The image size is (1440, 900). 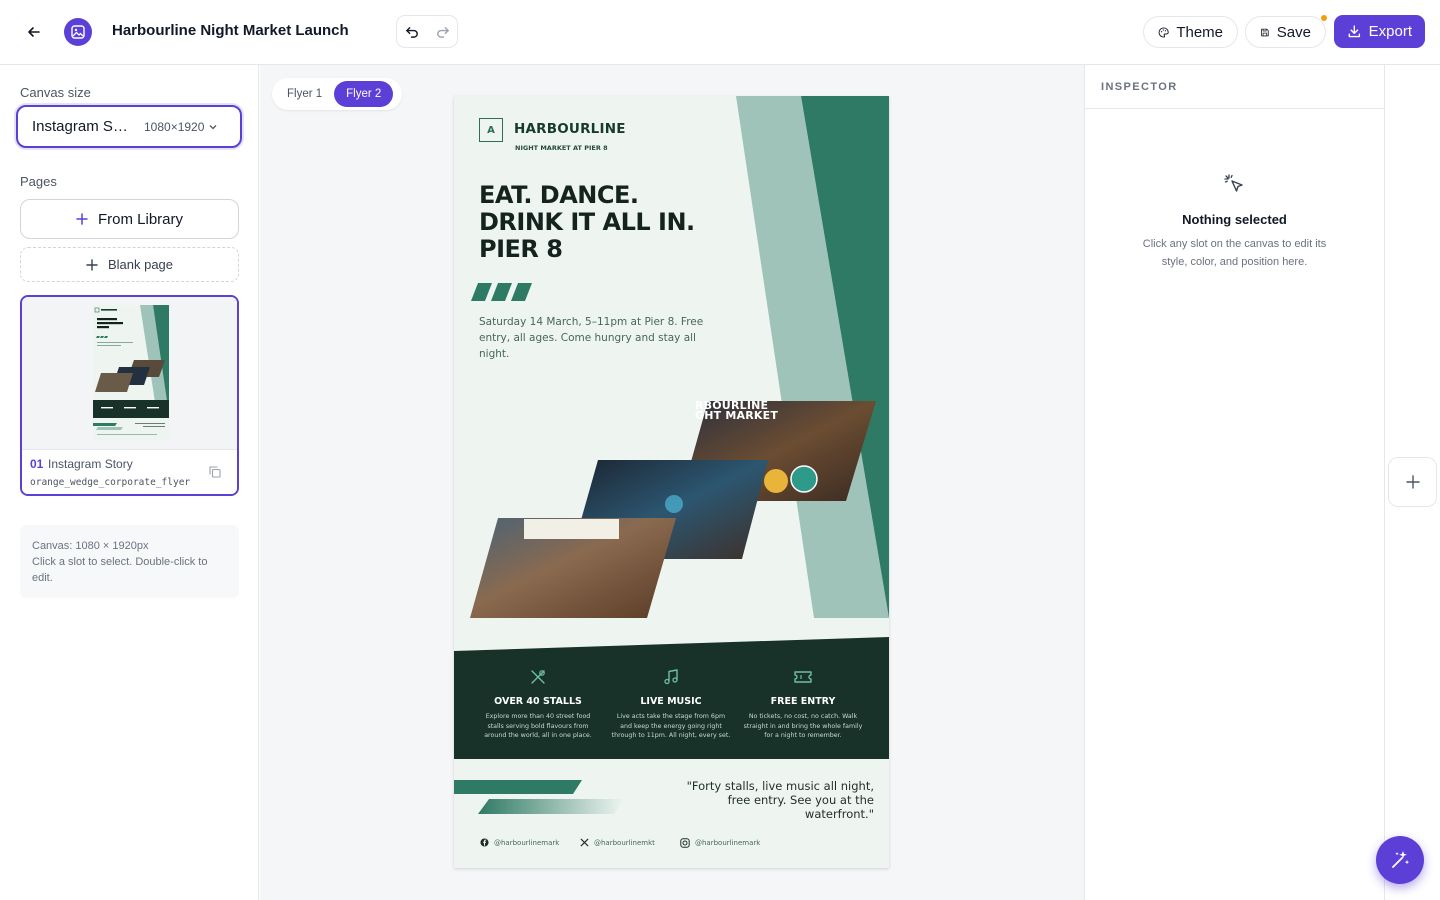 What do you see at coordinates (561, 148) in the screenshot?
I see `brand-subtitle: NIGHT MARKET AT PIER 8` at bounding box center [561, 148].